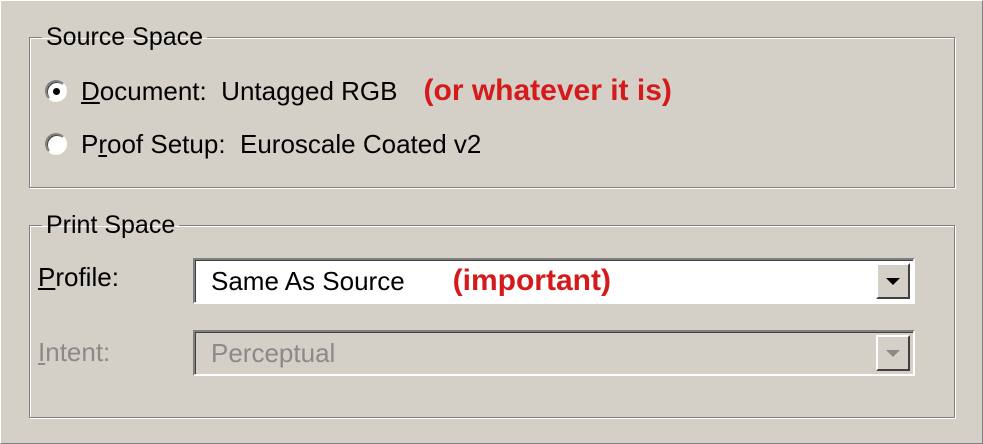 This screenshot has width=983, height=444. What do you see at coordinates (87, 277) in the screenshot?
I see `label-text: rofile:` at bounding box center [87, 277].